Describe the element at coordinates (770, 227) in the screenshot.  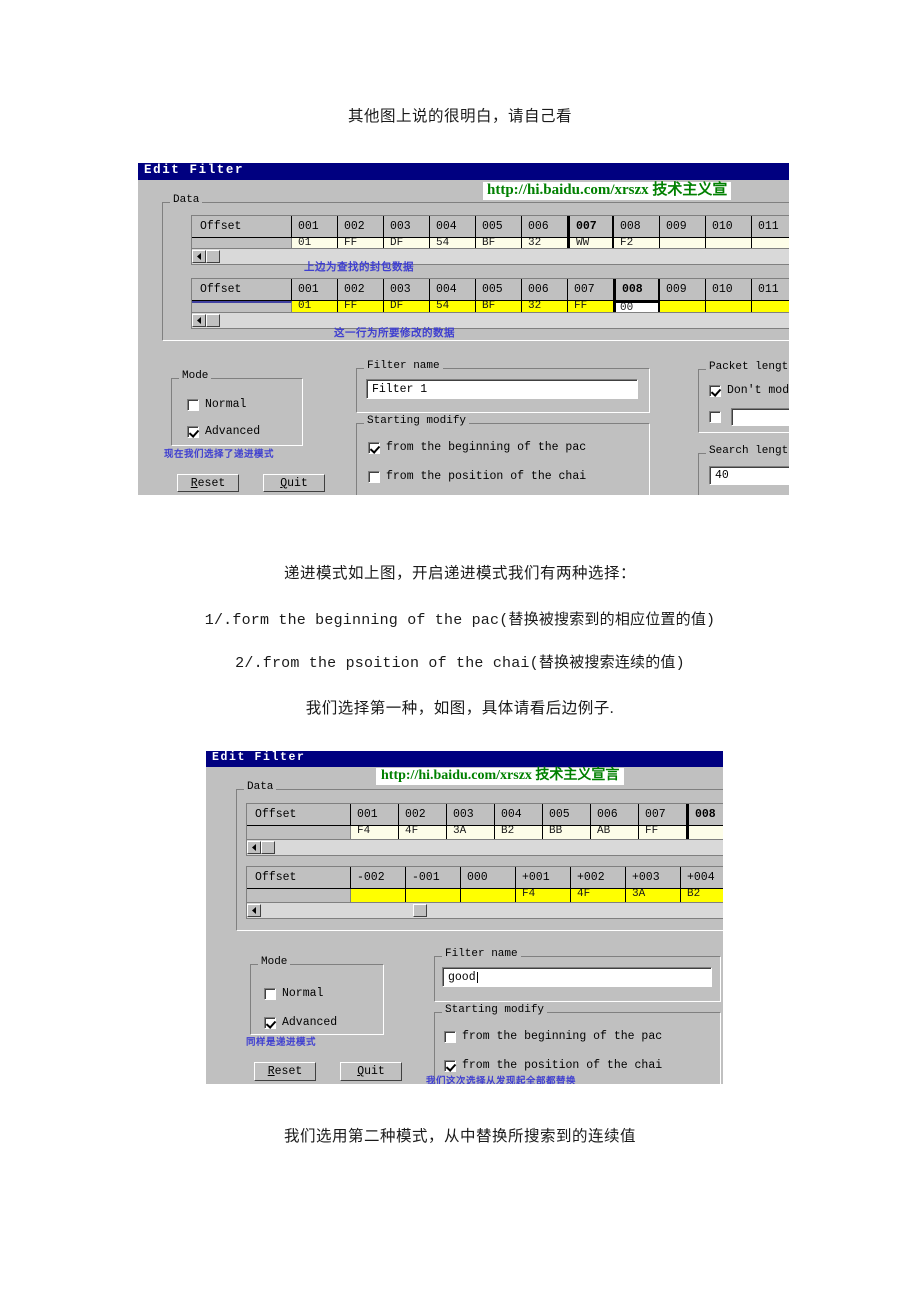
I see `col-header-011: 011` at that location.